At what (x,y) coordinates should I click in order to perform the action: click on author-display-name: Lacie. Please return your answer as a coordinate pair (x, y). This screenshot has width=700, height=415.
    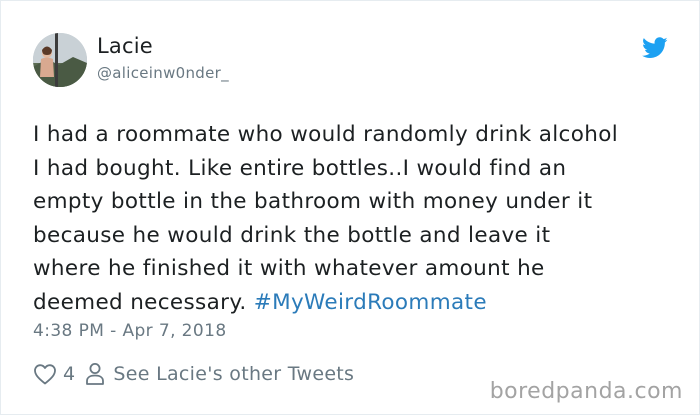
    Looking at the image, I should click on (125, 46).